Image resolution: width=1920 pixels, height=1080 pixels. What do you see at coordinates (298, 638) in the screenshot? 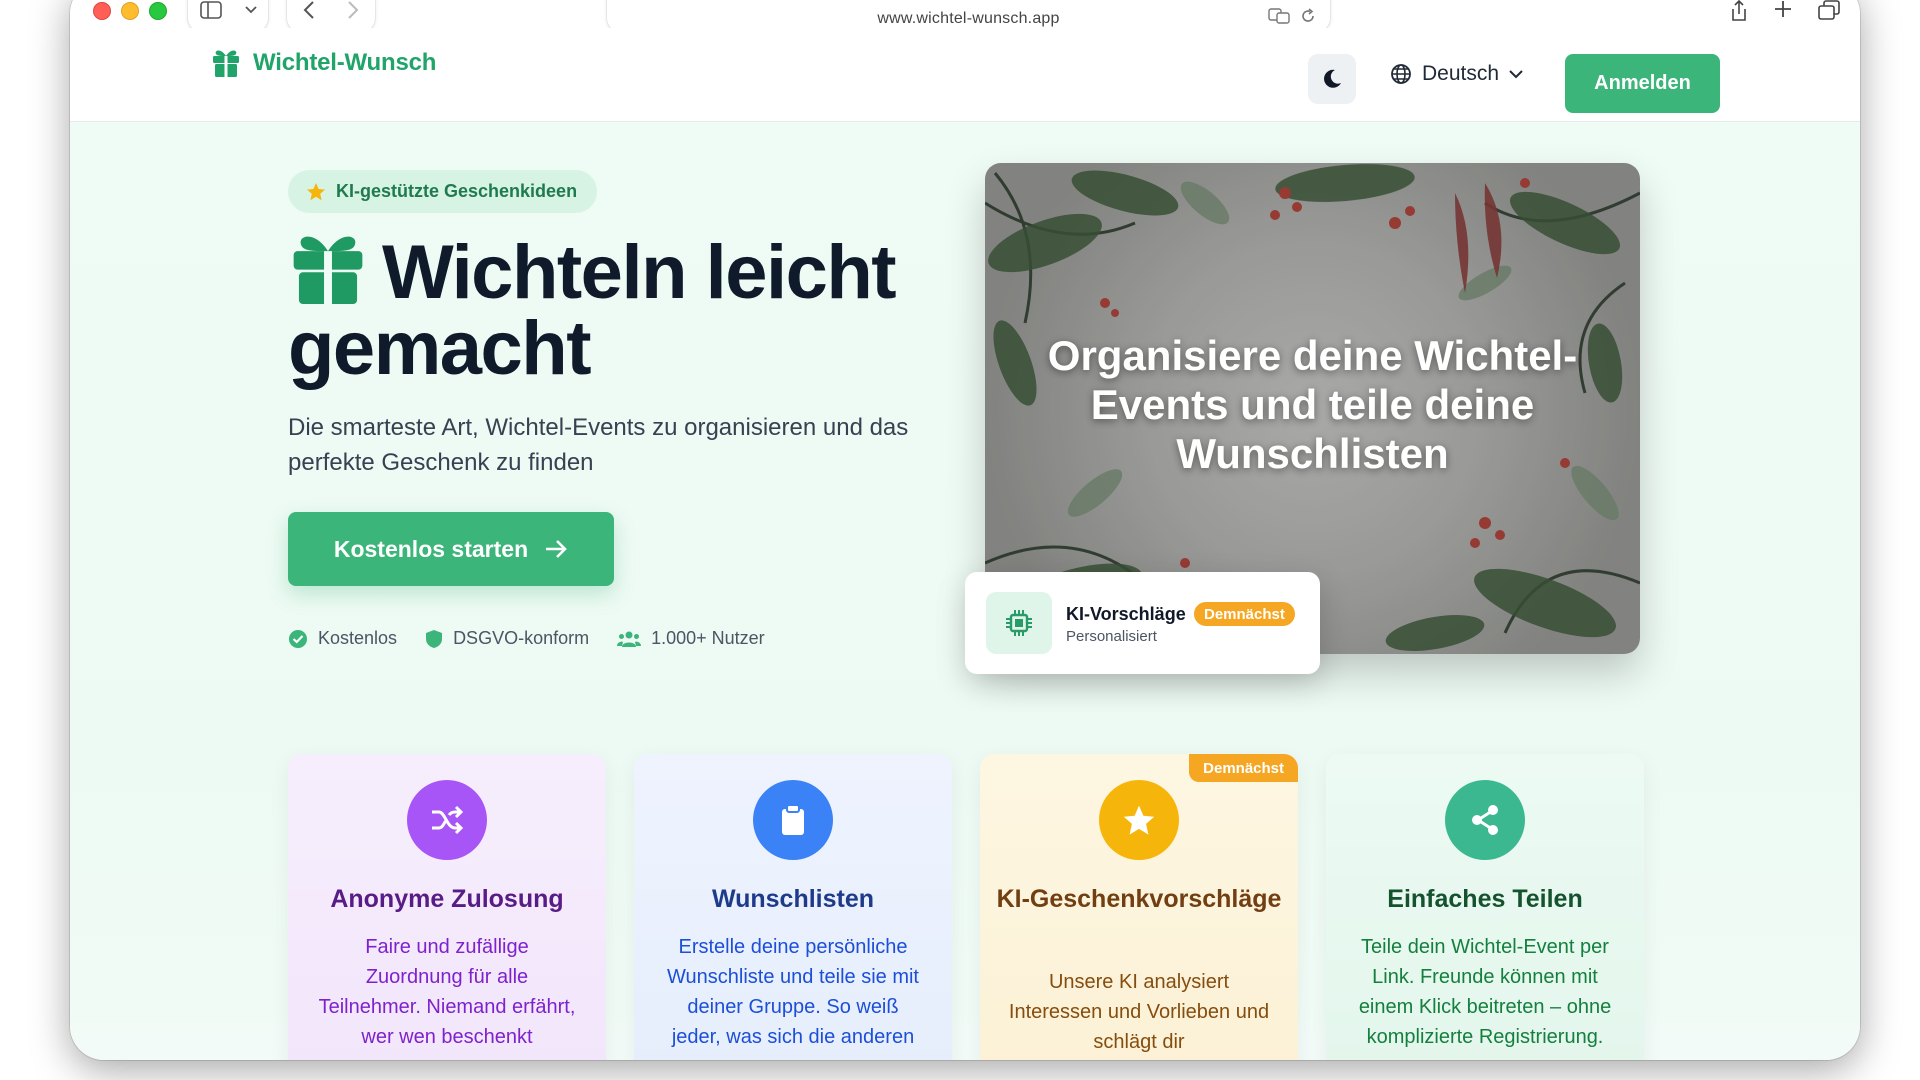
I see `check-circle-icon` at bounding box center [298, 638].